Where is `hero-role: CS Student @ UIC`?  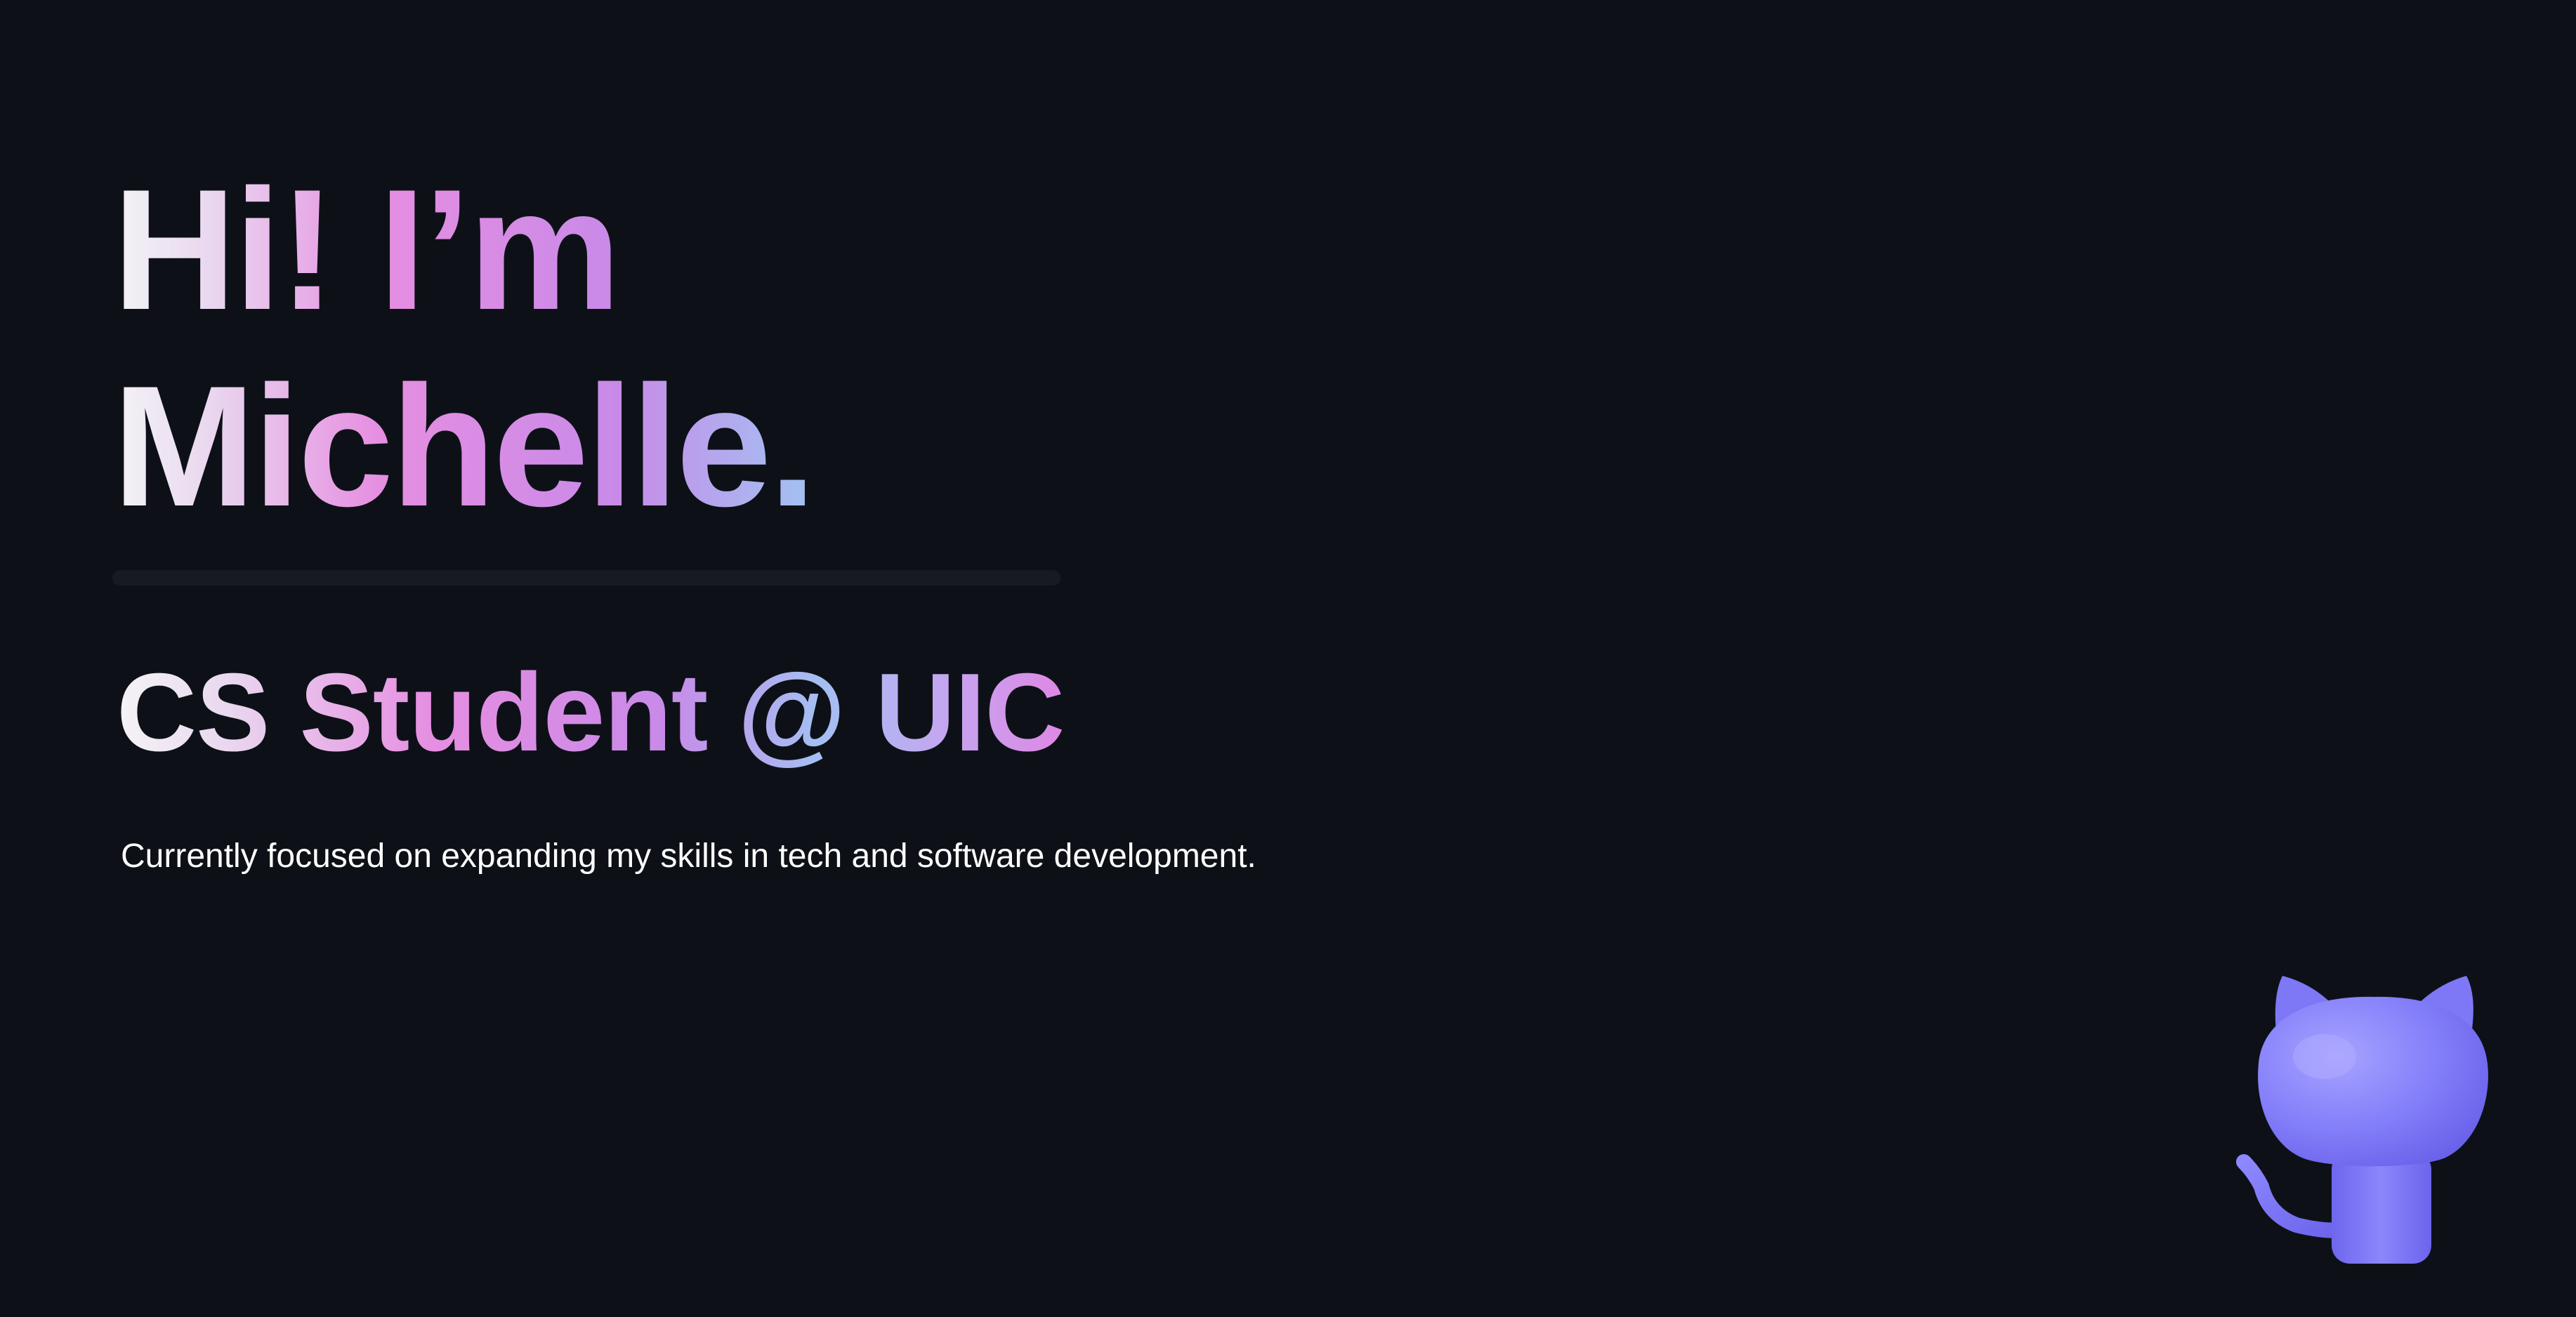 hero-role: CS Student @ UIC is located at coordinates (591, 712).